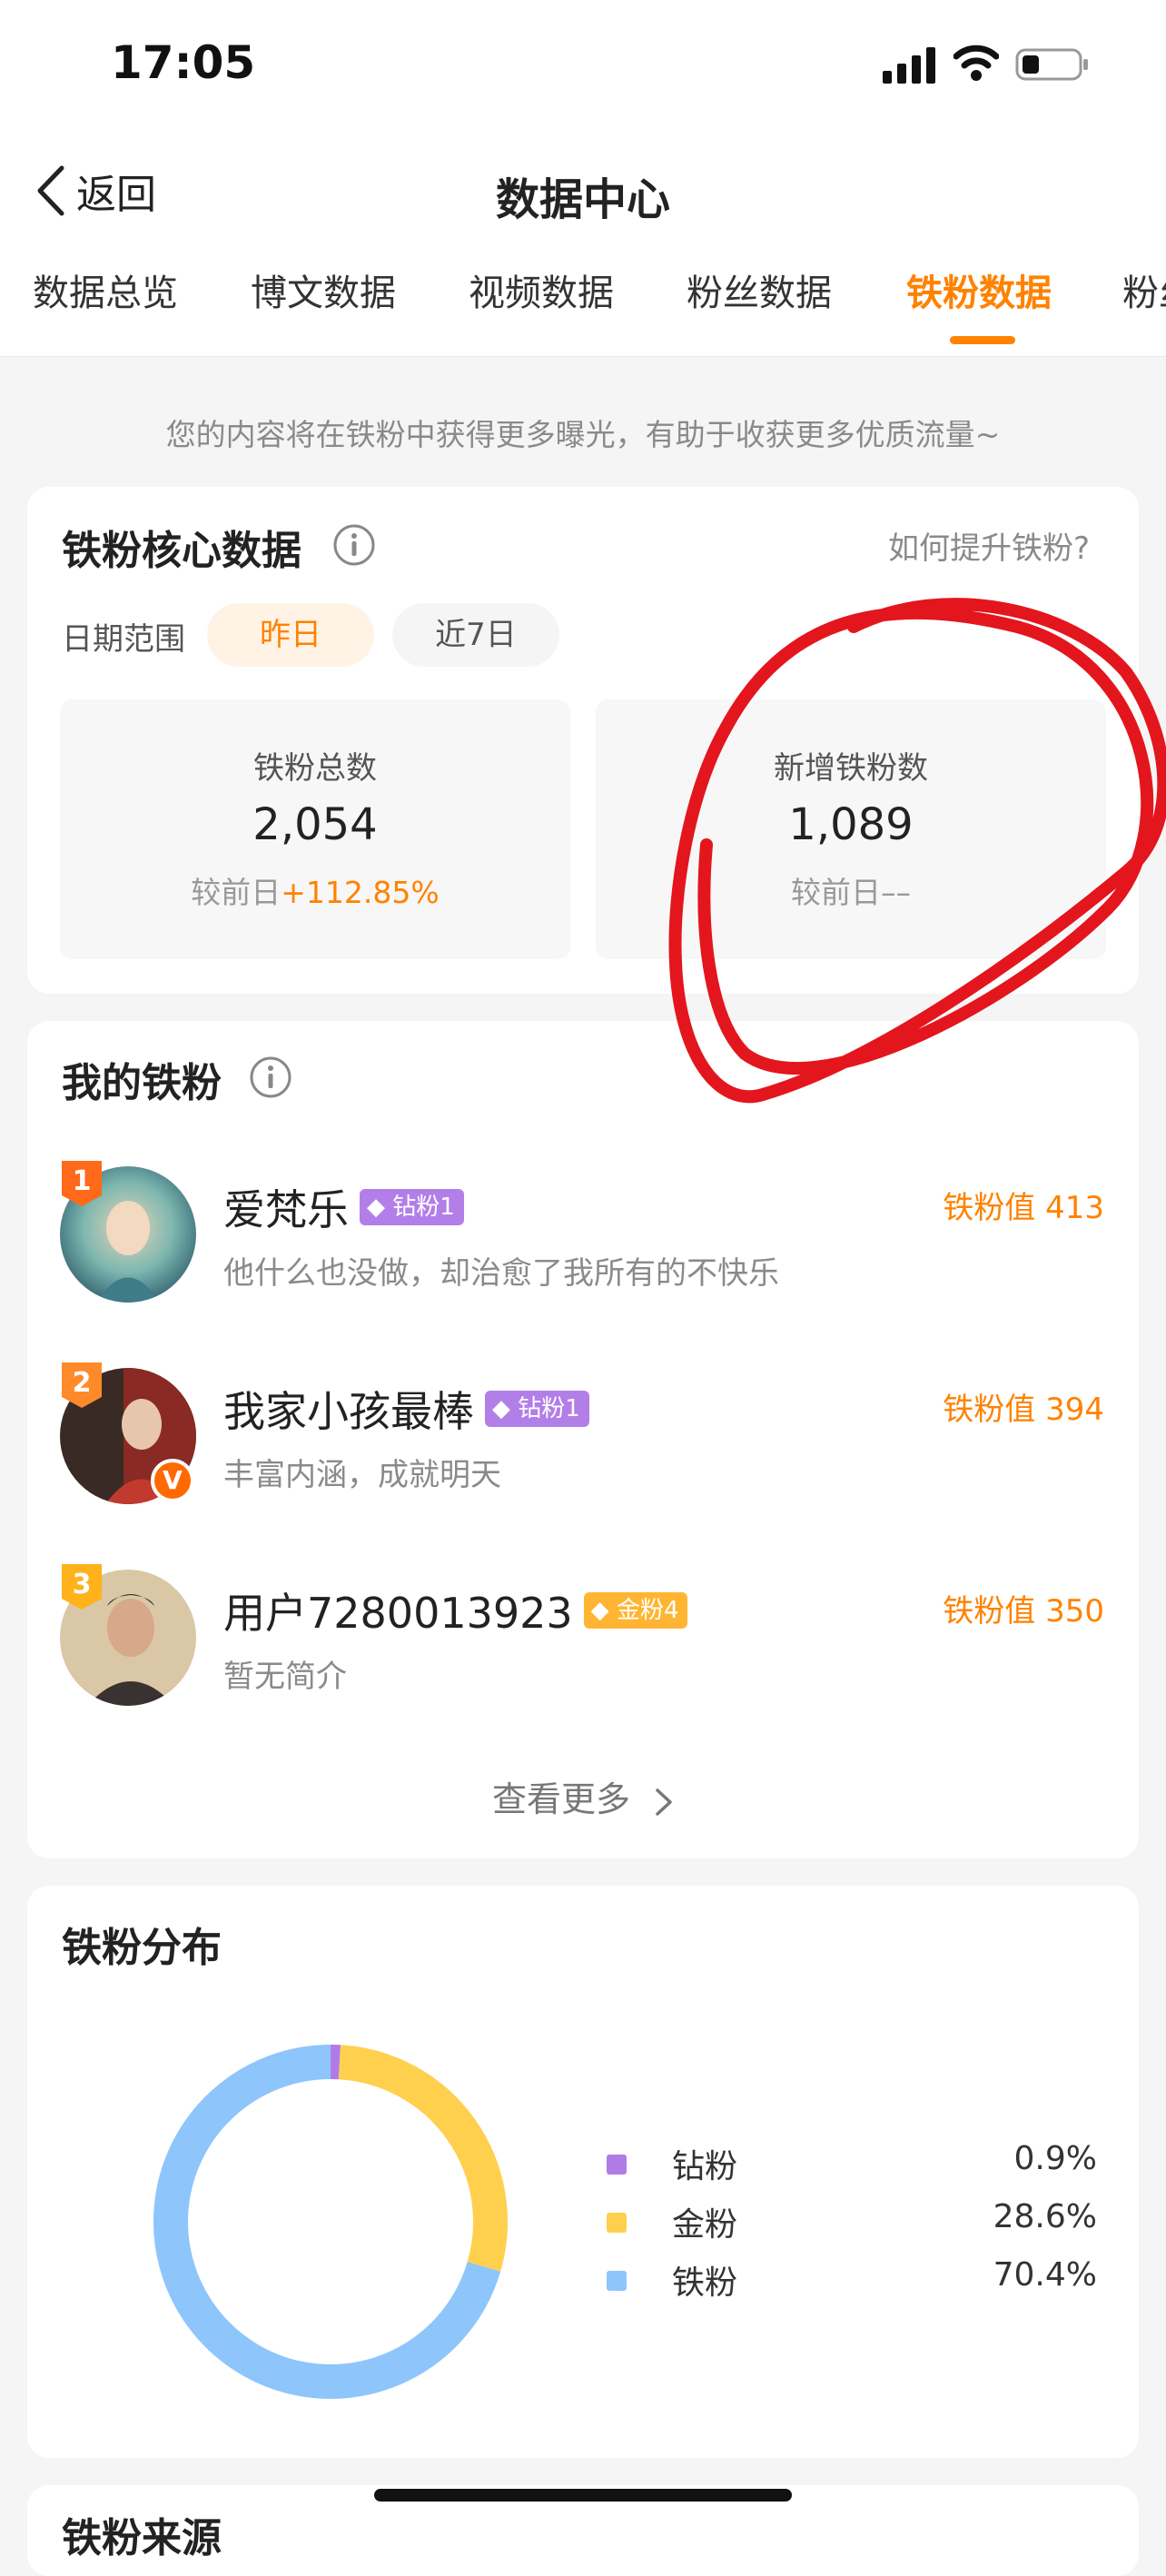  I want to click on stat-compare-value: +112.85%, so click(360, 892).